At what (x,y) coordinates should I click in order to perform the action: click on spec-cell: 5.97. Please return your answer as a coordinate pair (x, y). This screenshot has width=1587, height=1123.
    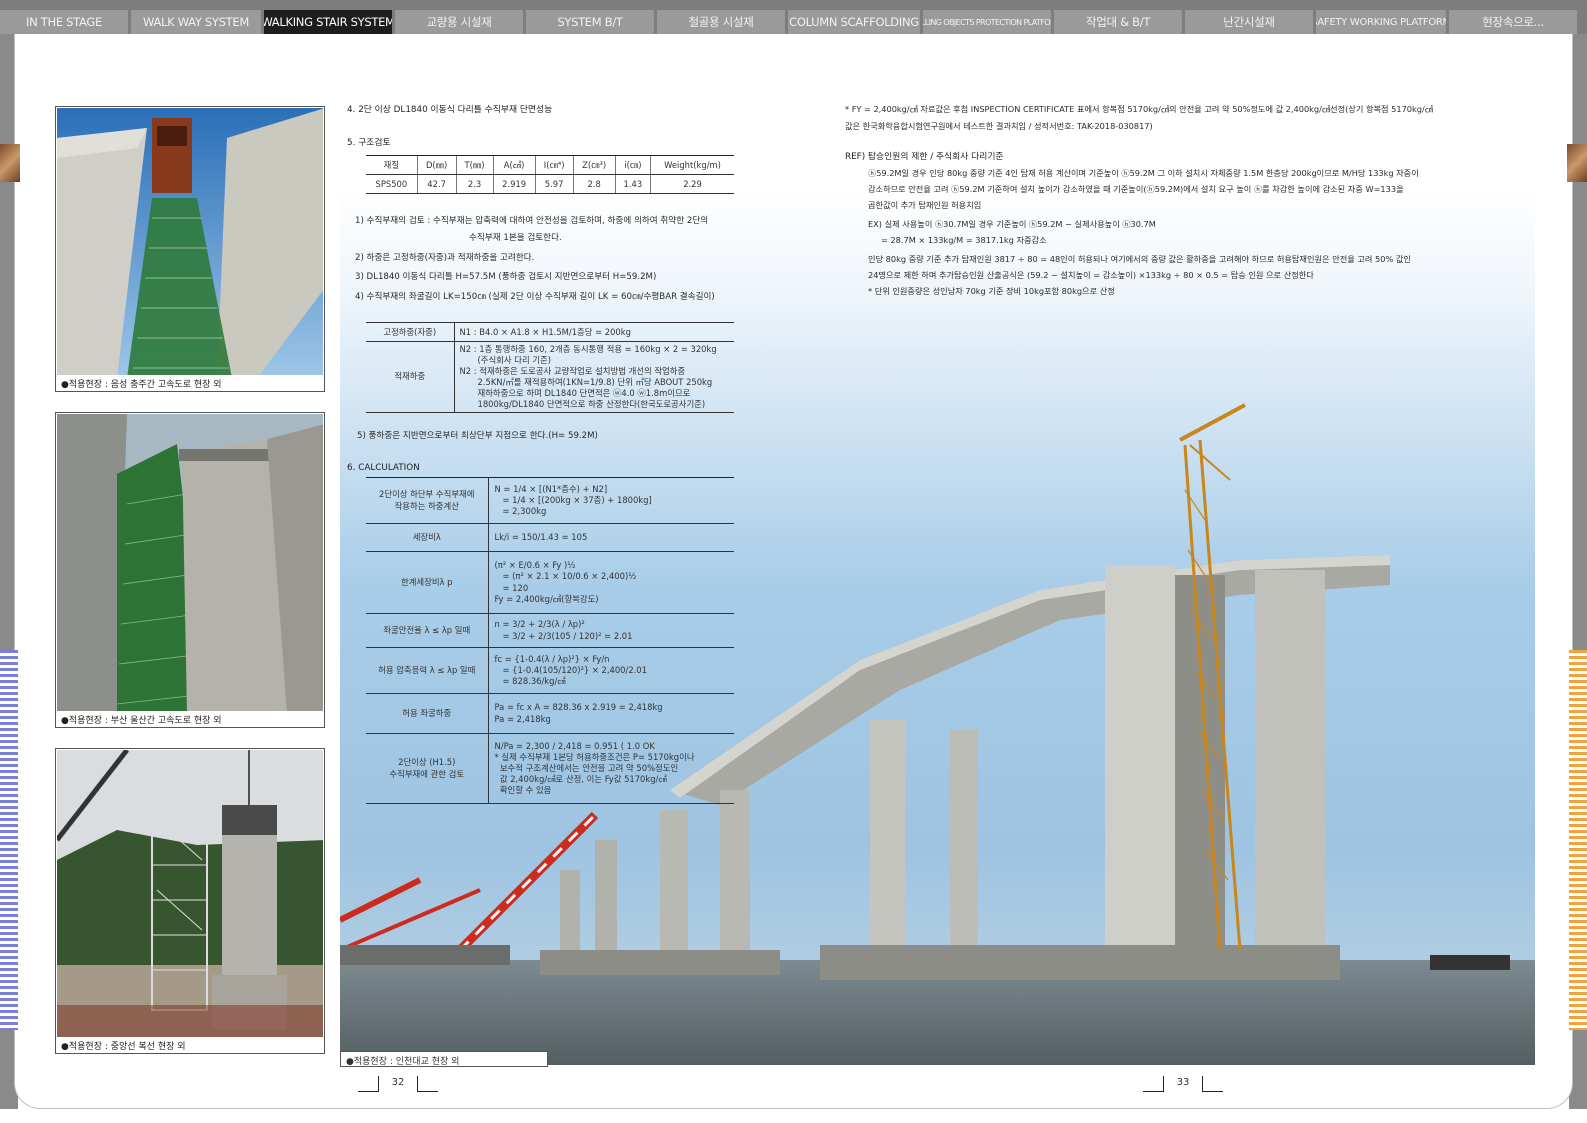
    Looking at the image, I should click on (554, 184).